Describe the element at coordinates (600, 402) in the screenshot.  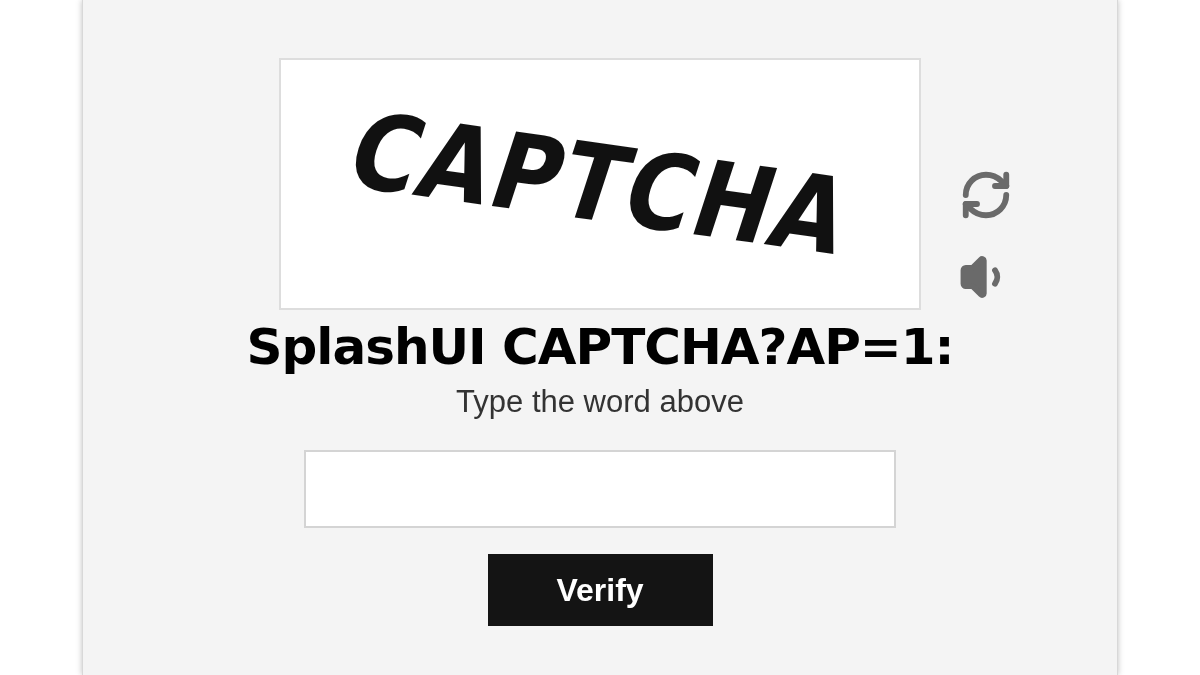
I see `prompt-text: Type the word above` at that location.